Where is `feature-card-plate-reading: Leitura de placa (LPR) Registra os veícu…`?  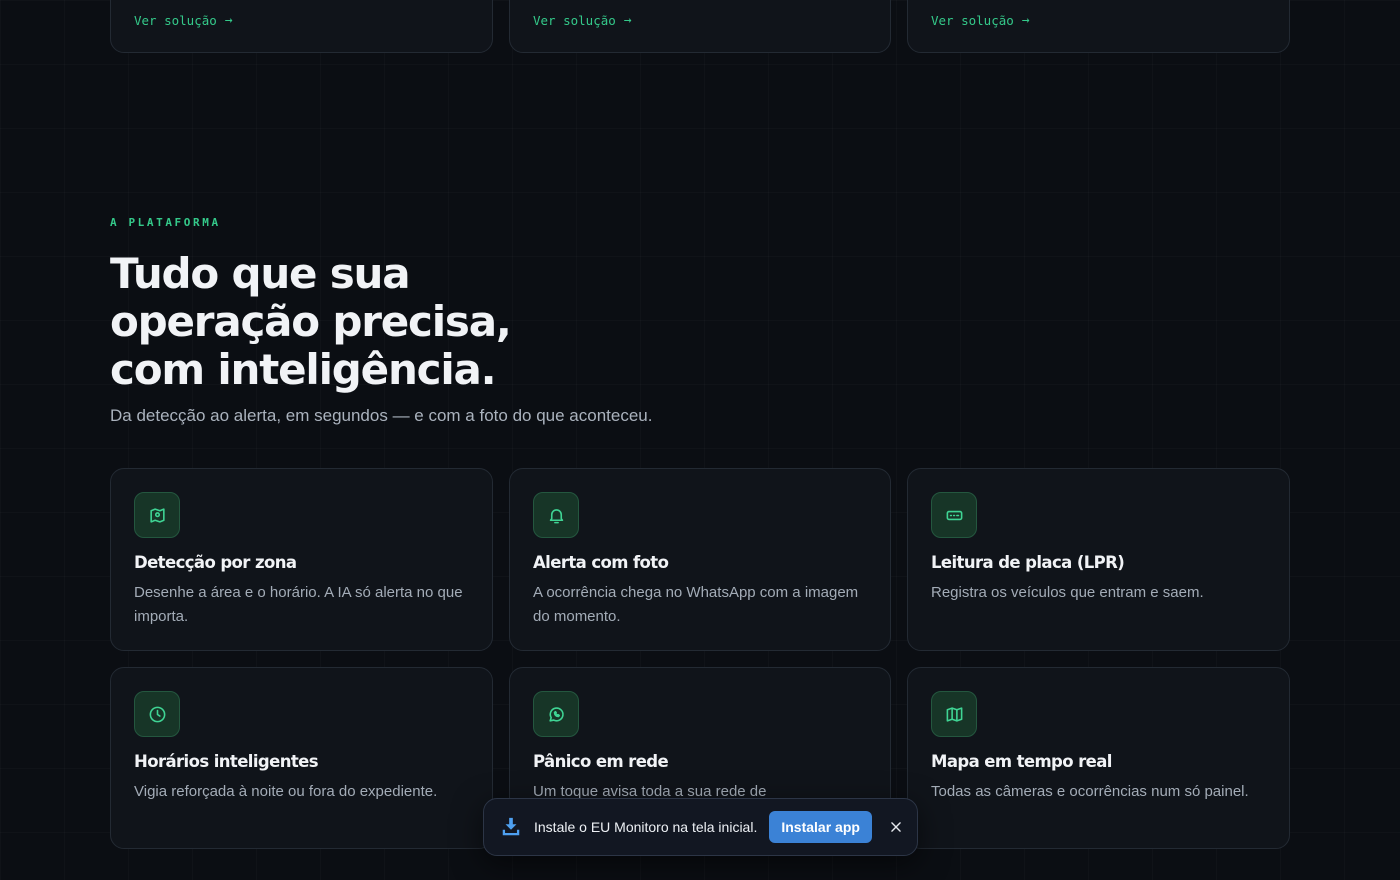 feature-card-plate-reading: Leitura de placa (LPR) Registra os veícu… is located at coordinates (1098, 559).